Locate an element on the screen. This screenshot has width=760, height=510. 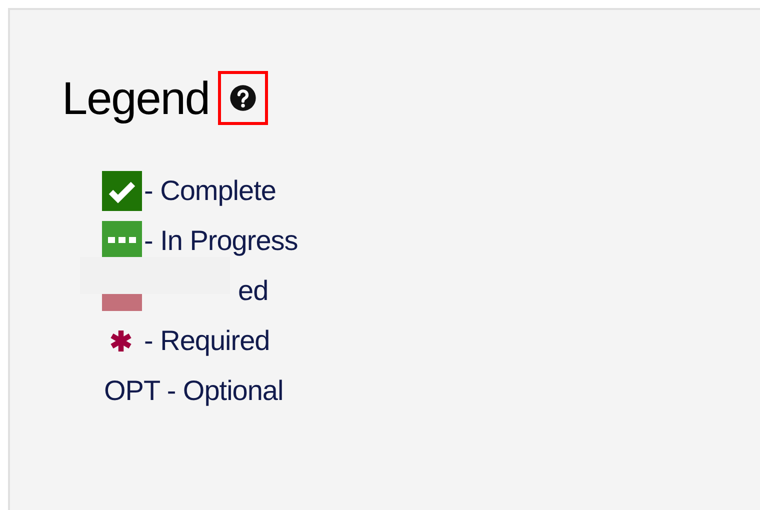
legend-label: - Required is located at coordinates (207, 341).